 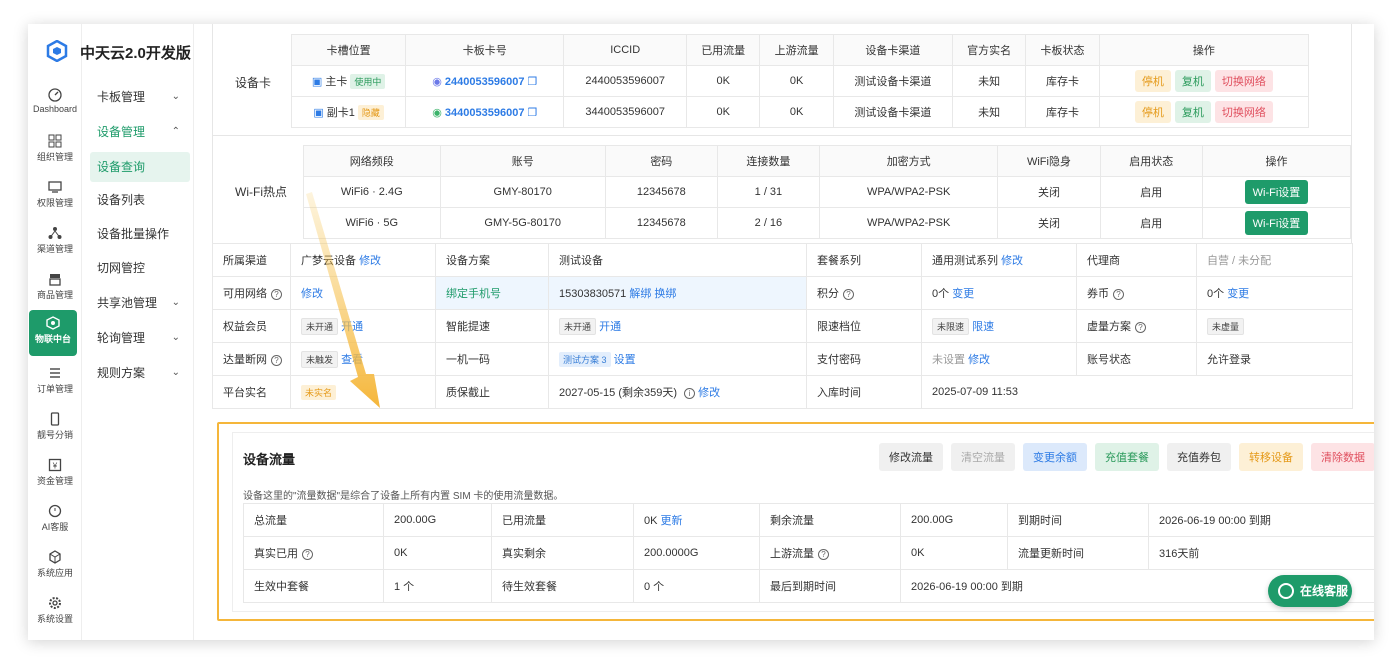 I want to click on info-key: 绑定手机号, so click(x=492, y=293).